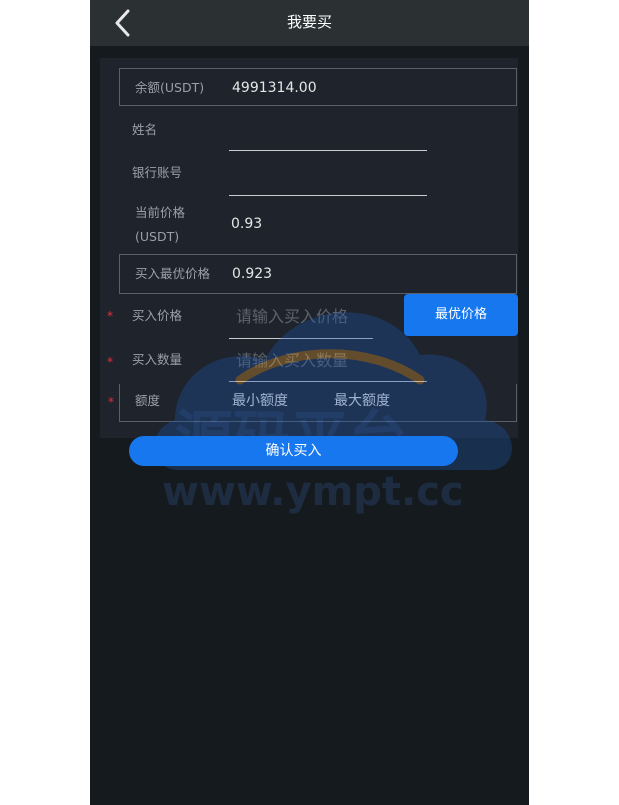 The height and width of the screenshot is (805, 619). What do you see at coordinates (148, 400) in the screenshot?
I see `amount-limit-label: 额度` at bounding box center [148, 400].